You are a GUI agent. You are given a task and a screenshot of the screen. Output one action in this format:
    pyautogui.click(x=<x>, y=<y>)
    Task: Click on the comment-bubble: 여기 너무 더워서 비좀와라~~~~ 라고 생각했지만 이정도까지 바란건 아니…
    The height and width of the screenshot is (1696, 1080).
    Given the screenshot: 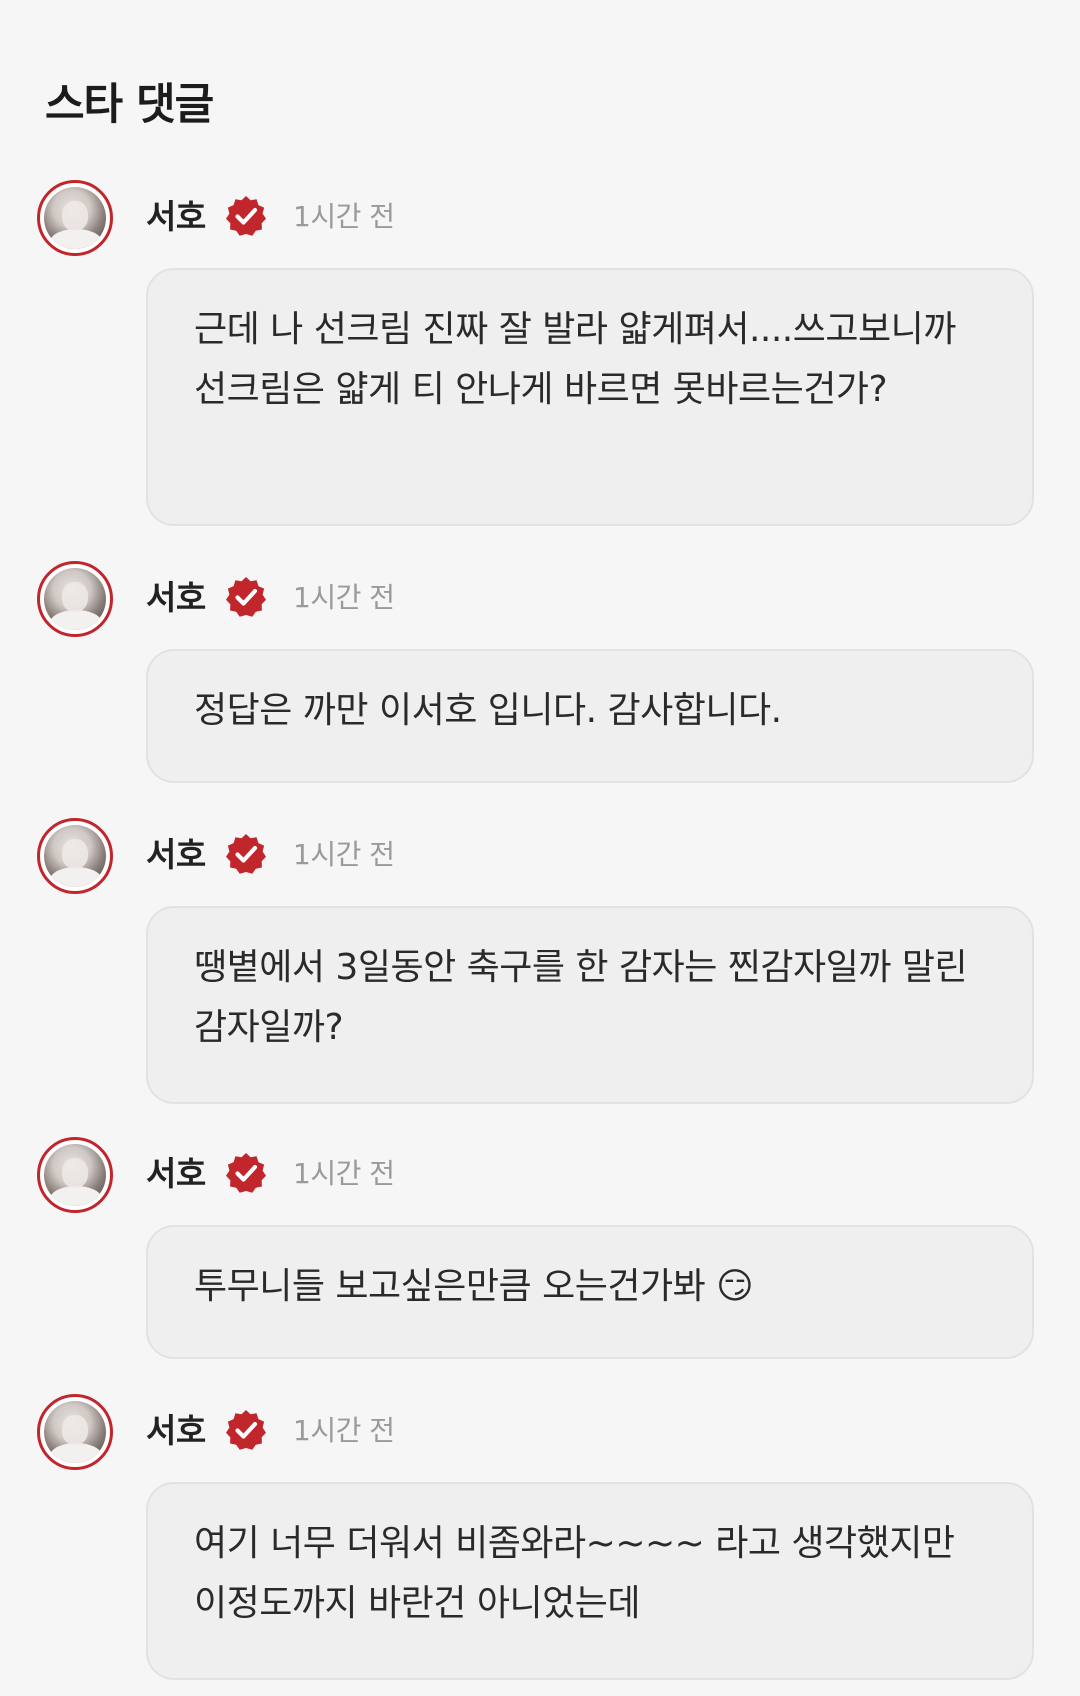 What is the action you would take?
    pyautogui.click(x=590, y=1581)
    